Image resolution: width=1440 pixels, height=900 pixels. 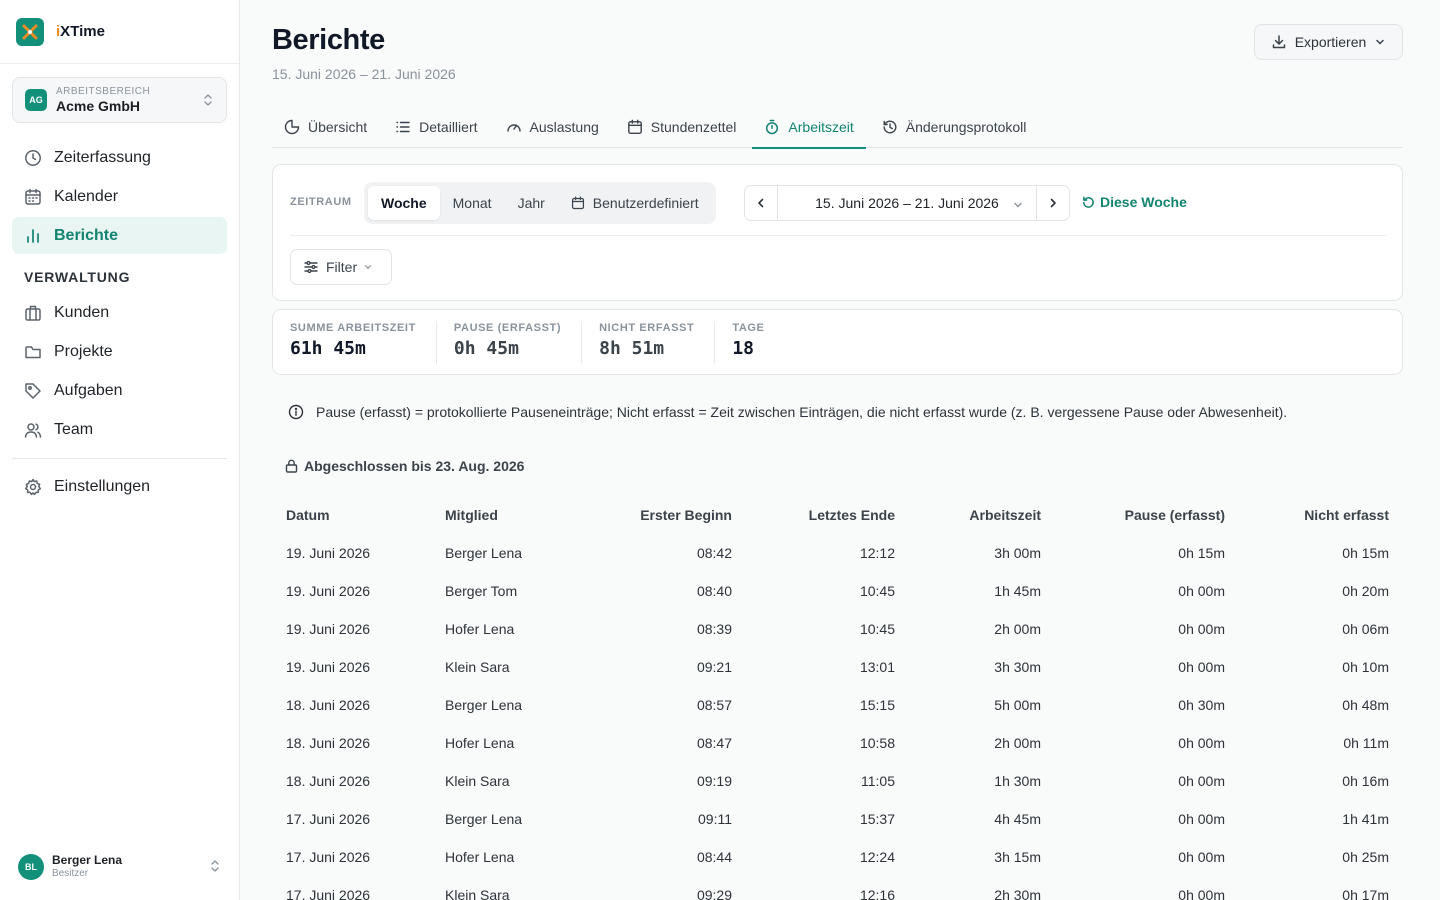 What do you see at coordinates (77, 277) in the screenshot?
I see `nav-heading-verwaltung: VERWALTUNG` at bounding box center [77, 277].